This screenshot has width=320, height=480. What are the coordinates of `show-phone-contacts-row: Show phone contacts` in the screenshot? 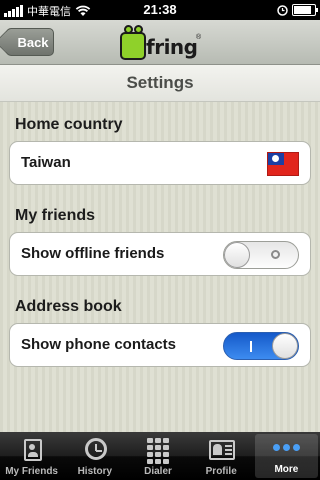 It's located at (160, 345).